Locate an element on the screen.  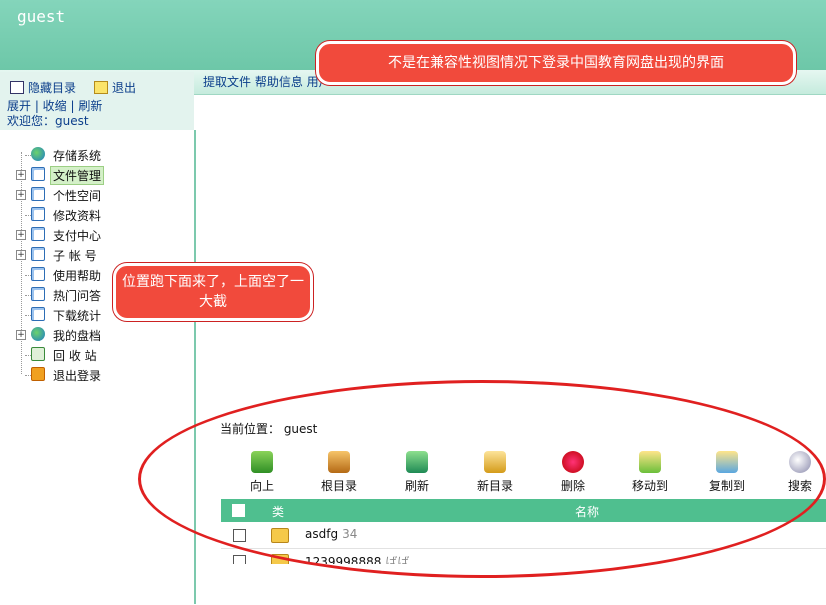
close-icon is located at coordinates (38, 374).